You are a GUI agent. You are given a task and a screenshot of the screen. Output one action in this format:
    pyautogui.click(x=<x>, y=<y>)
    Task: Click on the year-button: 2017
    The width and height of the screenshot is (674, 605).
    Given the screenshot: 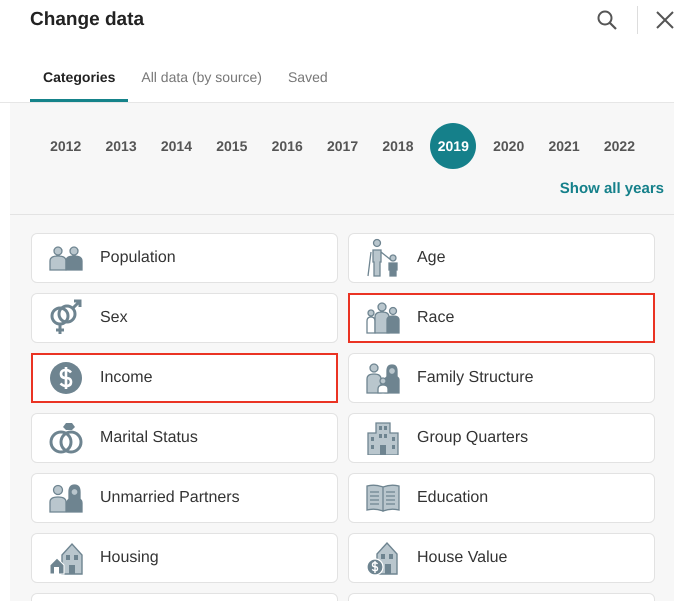 What is the action you would take?
    pyautogui.click(x=343, y=146)
    